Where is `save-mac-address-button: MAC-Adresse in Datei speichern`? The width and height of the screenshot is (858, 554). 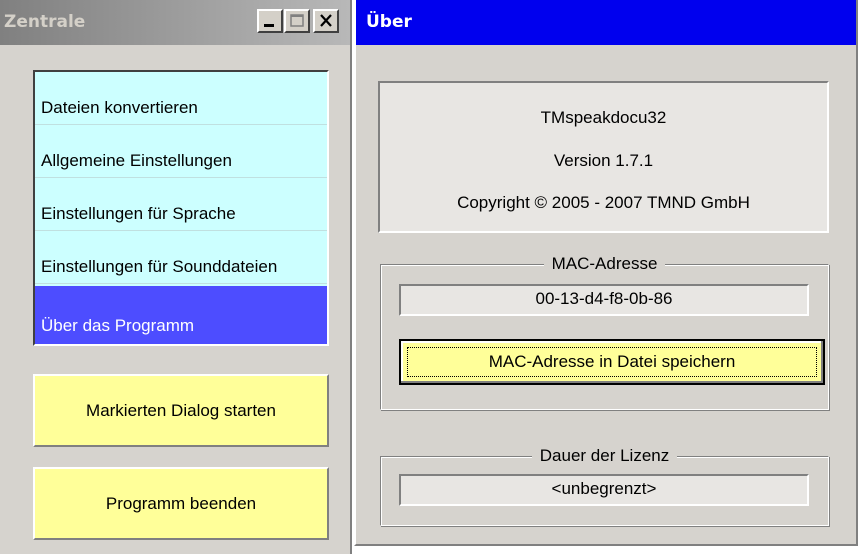
save-mac-address-button: MAC-Adresse in Datei speichern is located at coordinates (612, 362).